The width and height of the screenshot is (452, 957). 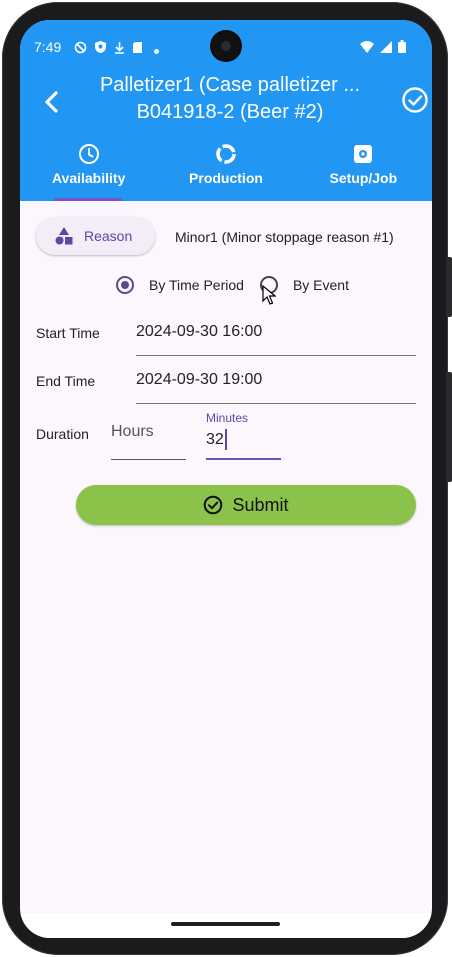 I want to click on status-icons-right, so click(x=383, y=48).